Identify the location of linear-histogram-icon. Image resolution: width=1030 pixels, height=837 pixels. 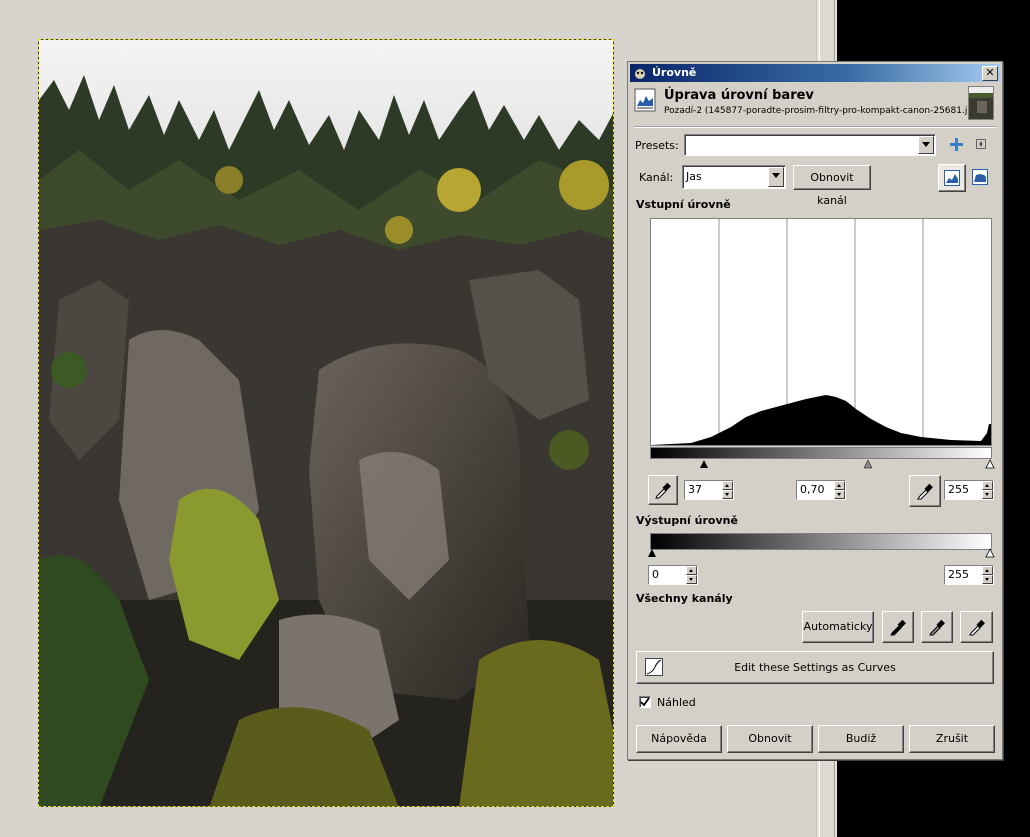
(952, 178).